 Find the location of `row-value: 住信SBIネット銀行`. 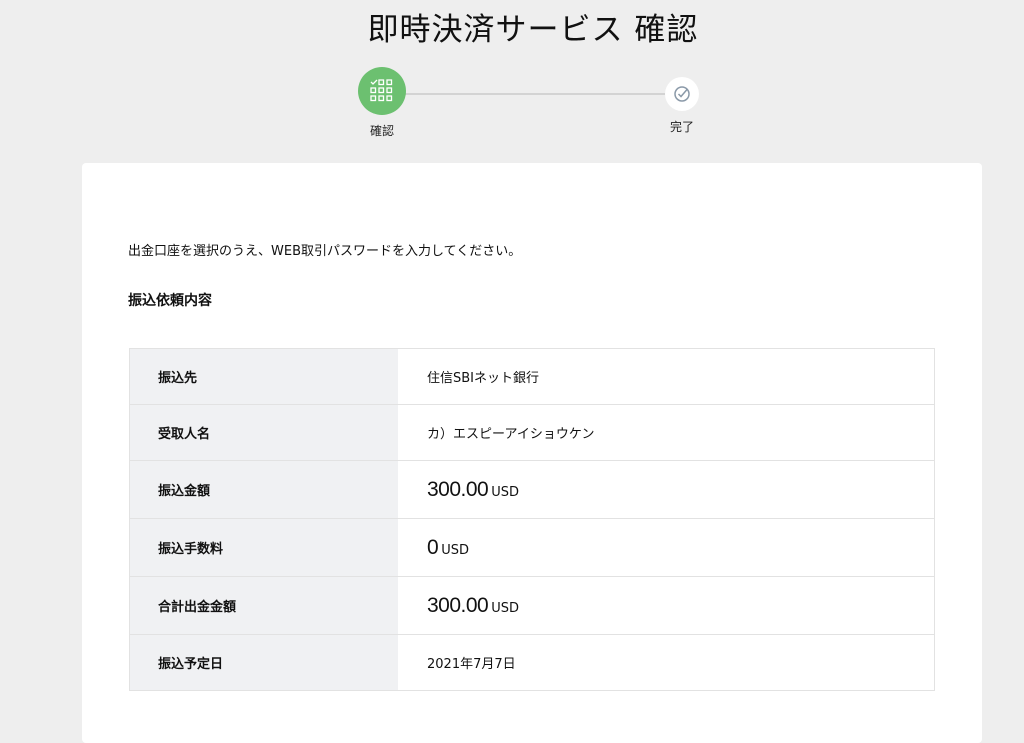

row-value: 住信SBIネット銀行 is located at coordinates (666, 376).